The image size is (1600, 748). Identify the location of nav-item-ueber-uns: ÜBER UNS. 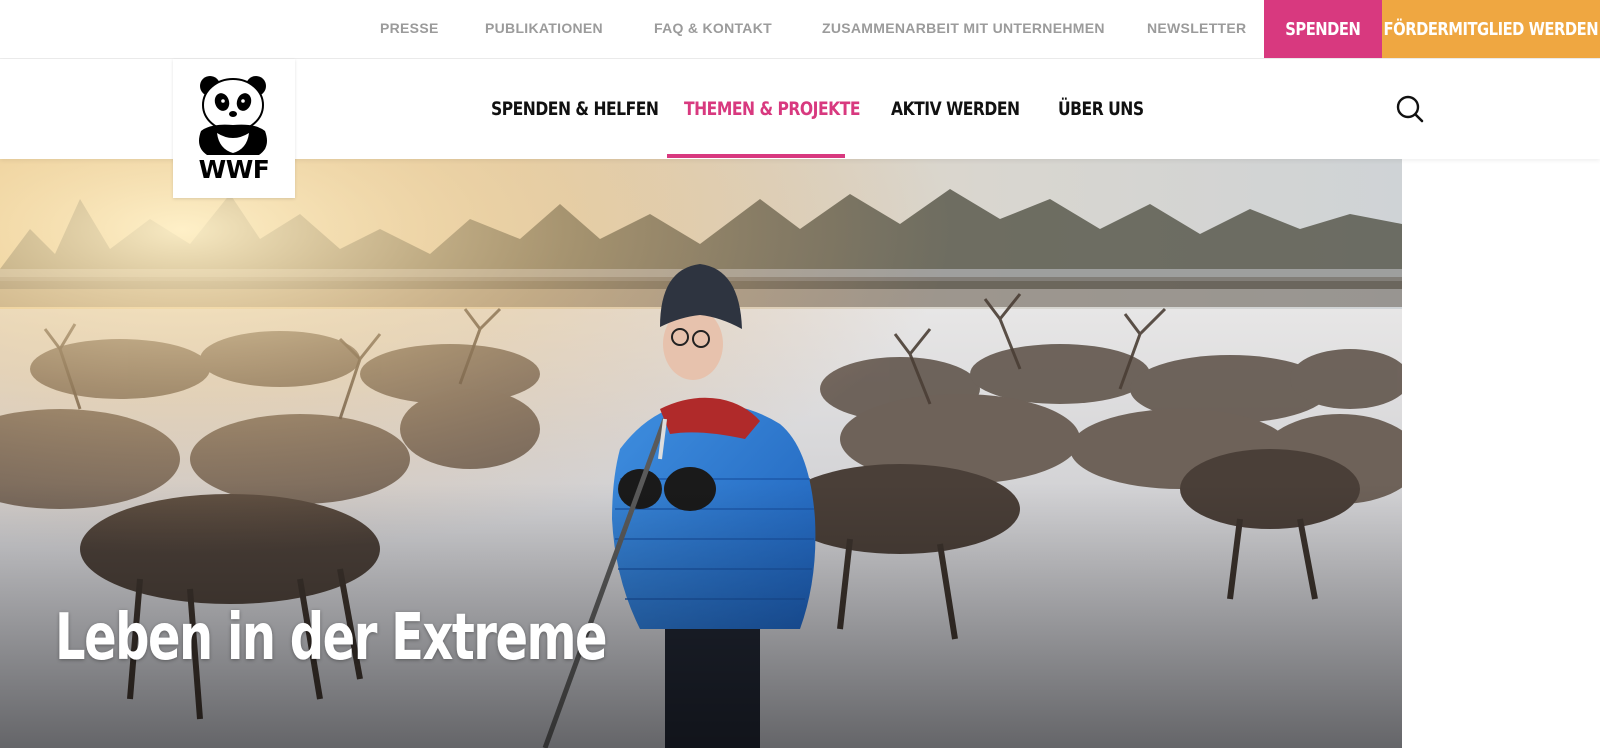
(1110, 109).